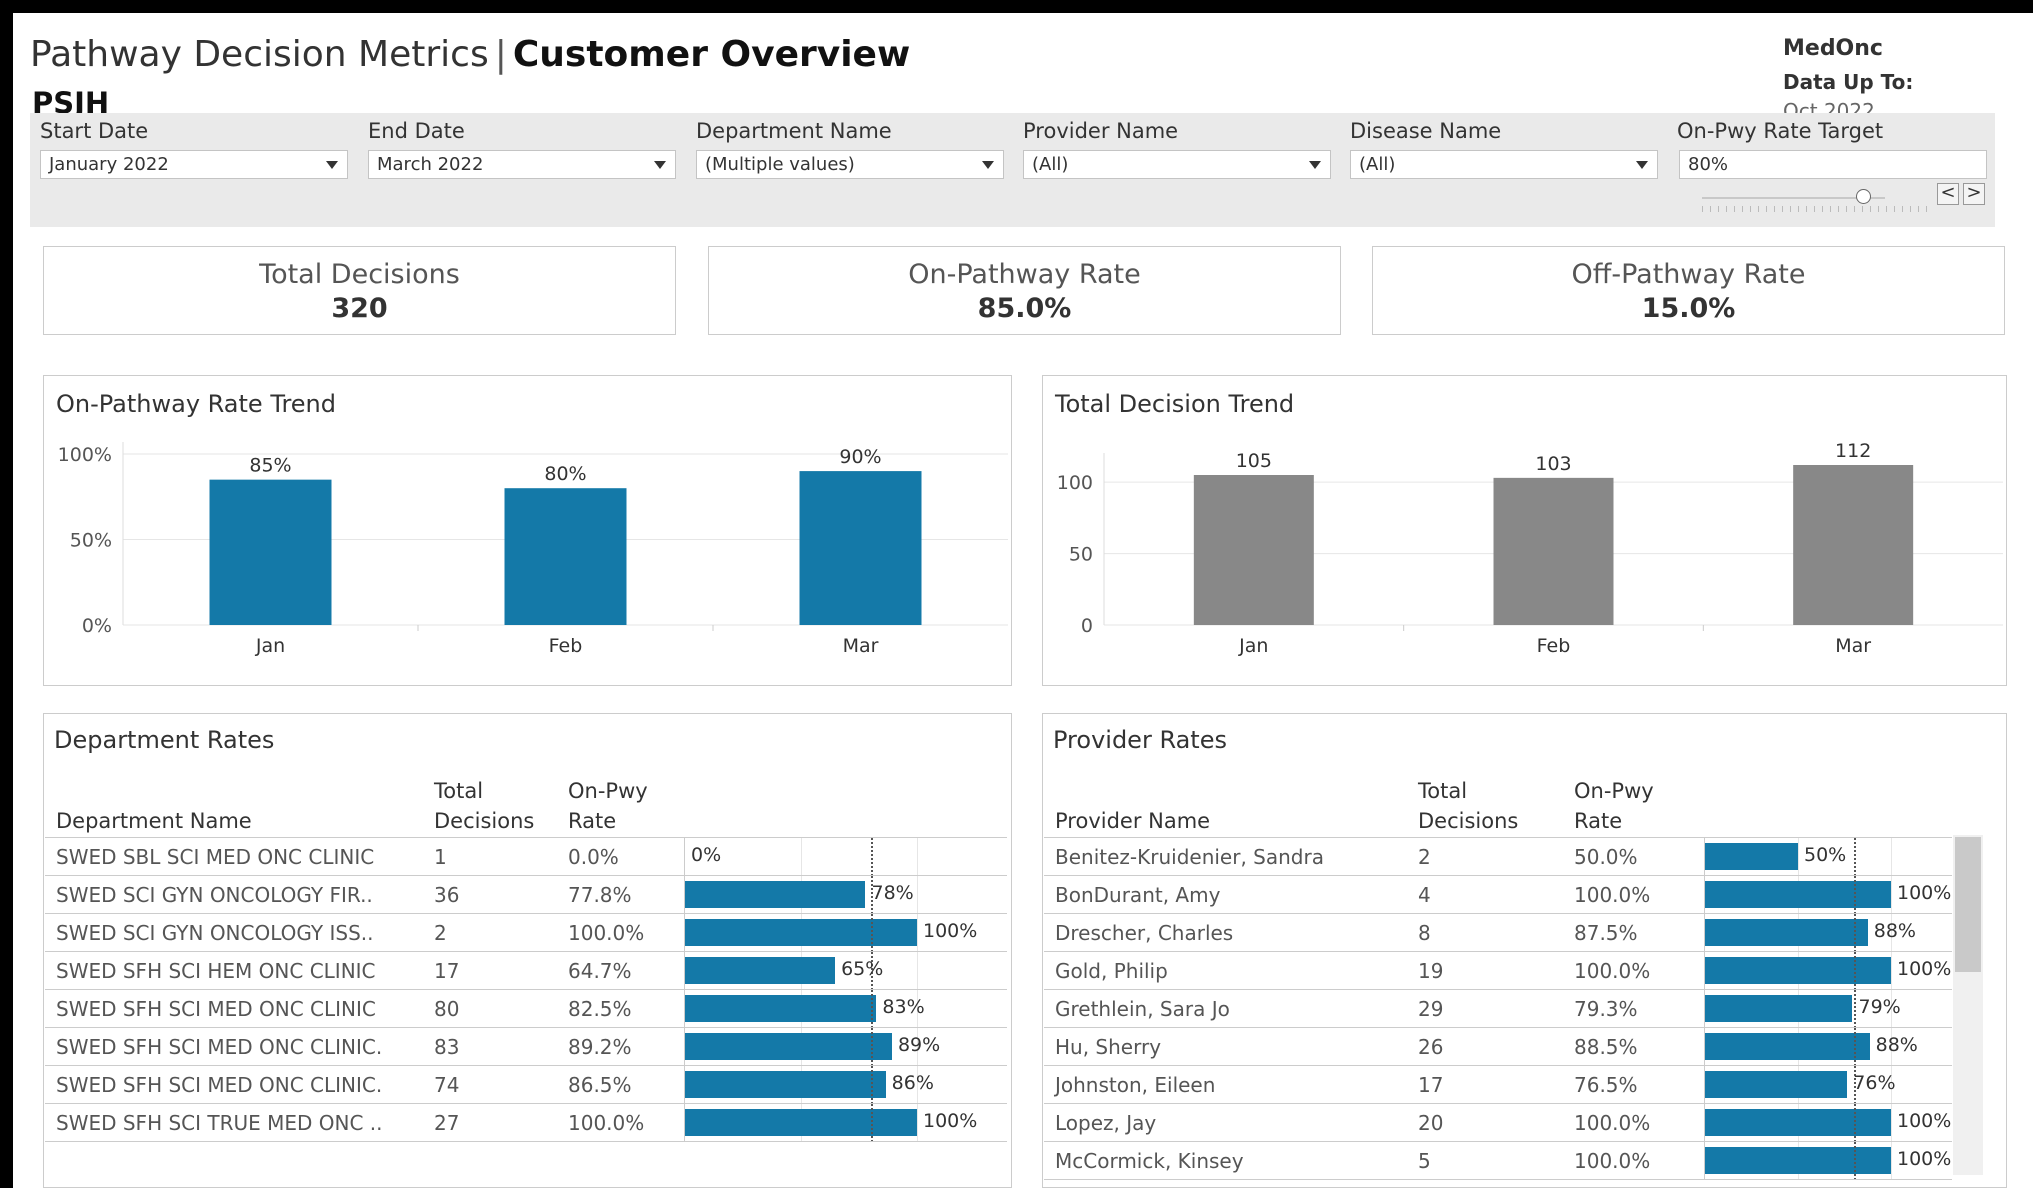 The height and width of the screenshot is (1188, 2033). Describe the element at coordinates (846, 1047) in the screenshot. I see `rate-bar-cell: 89%` at that location.